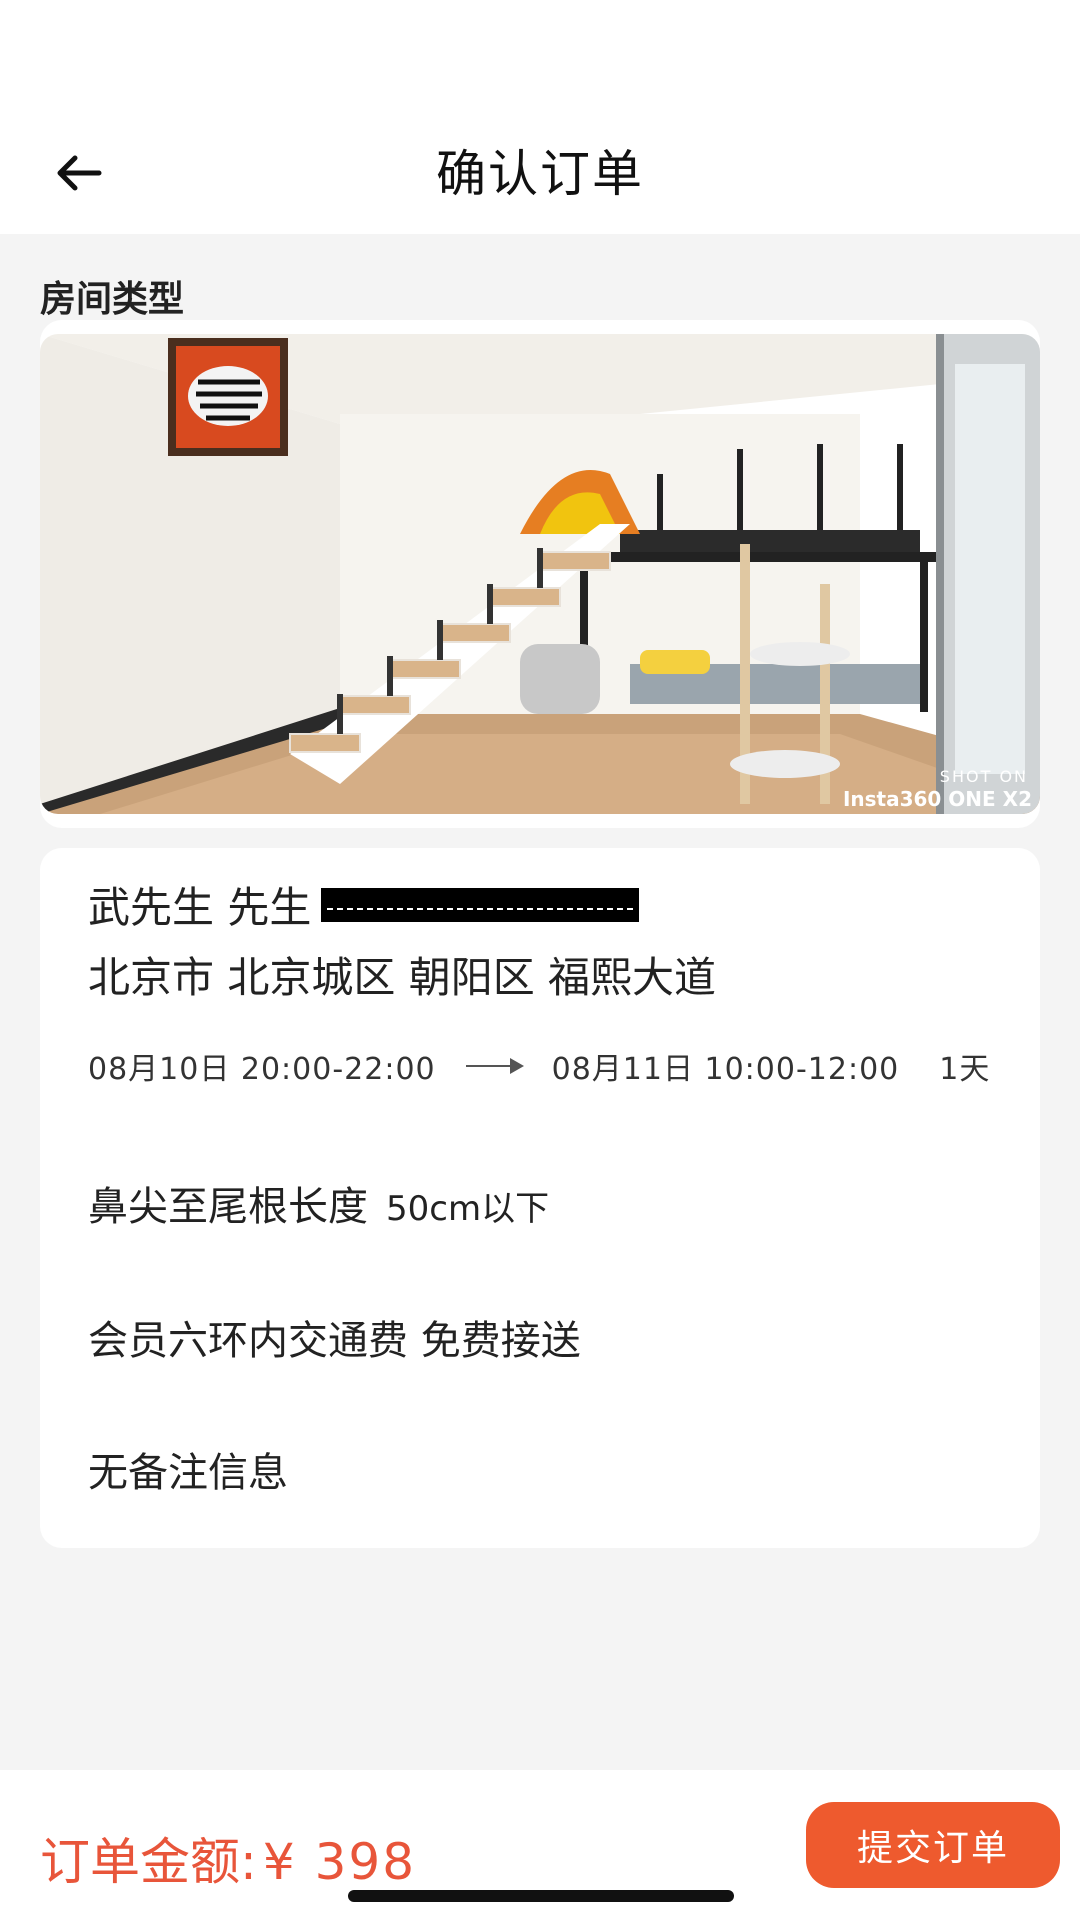 The width and height of the screenshot is (1080, 1920). I want to click on pet-size-row: 鼻尖至尾根长度 50cm以下, so click(318, 1203).